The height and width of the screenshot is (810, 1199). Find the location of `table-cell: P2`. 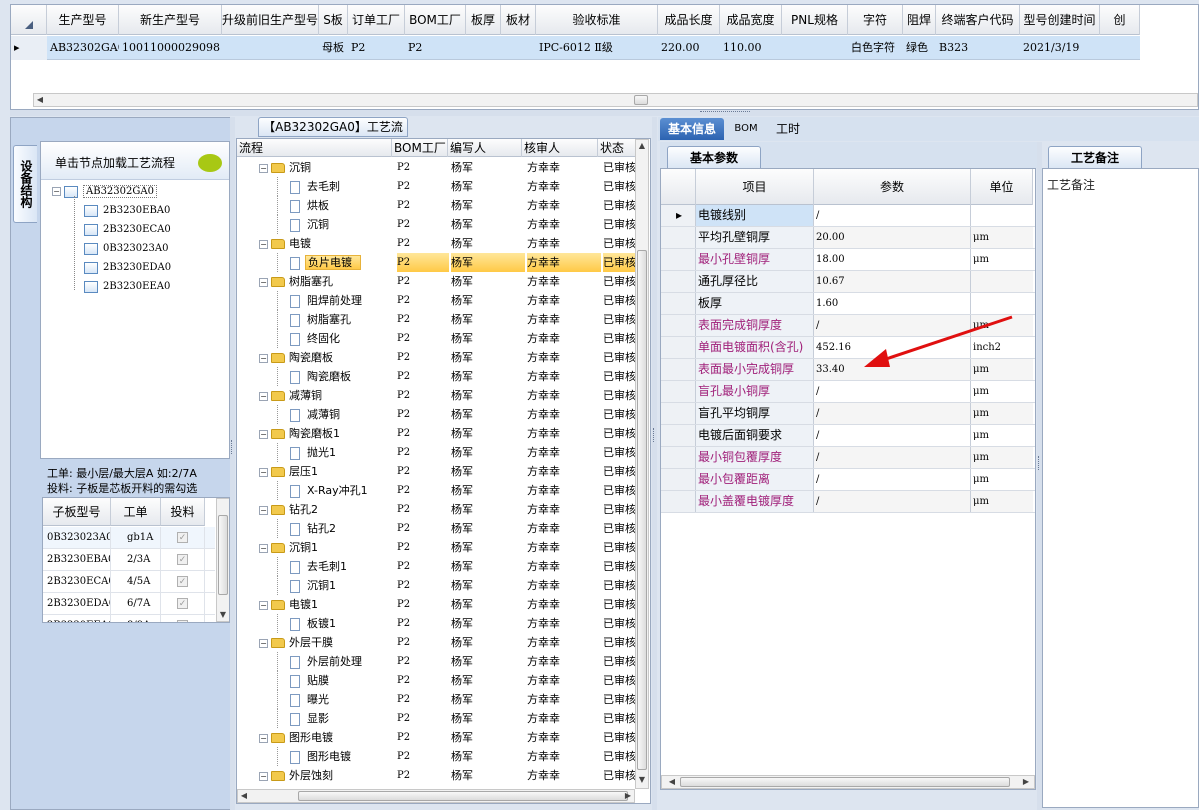

table-cell: P2 is located at coordinates (376, 48).